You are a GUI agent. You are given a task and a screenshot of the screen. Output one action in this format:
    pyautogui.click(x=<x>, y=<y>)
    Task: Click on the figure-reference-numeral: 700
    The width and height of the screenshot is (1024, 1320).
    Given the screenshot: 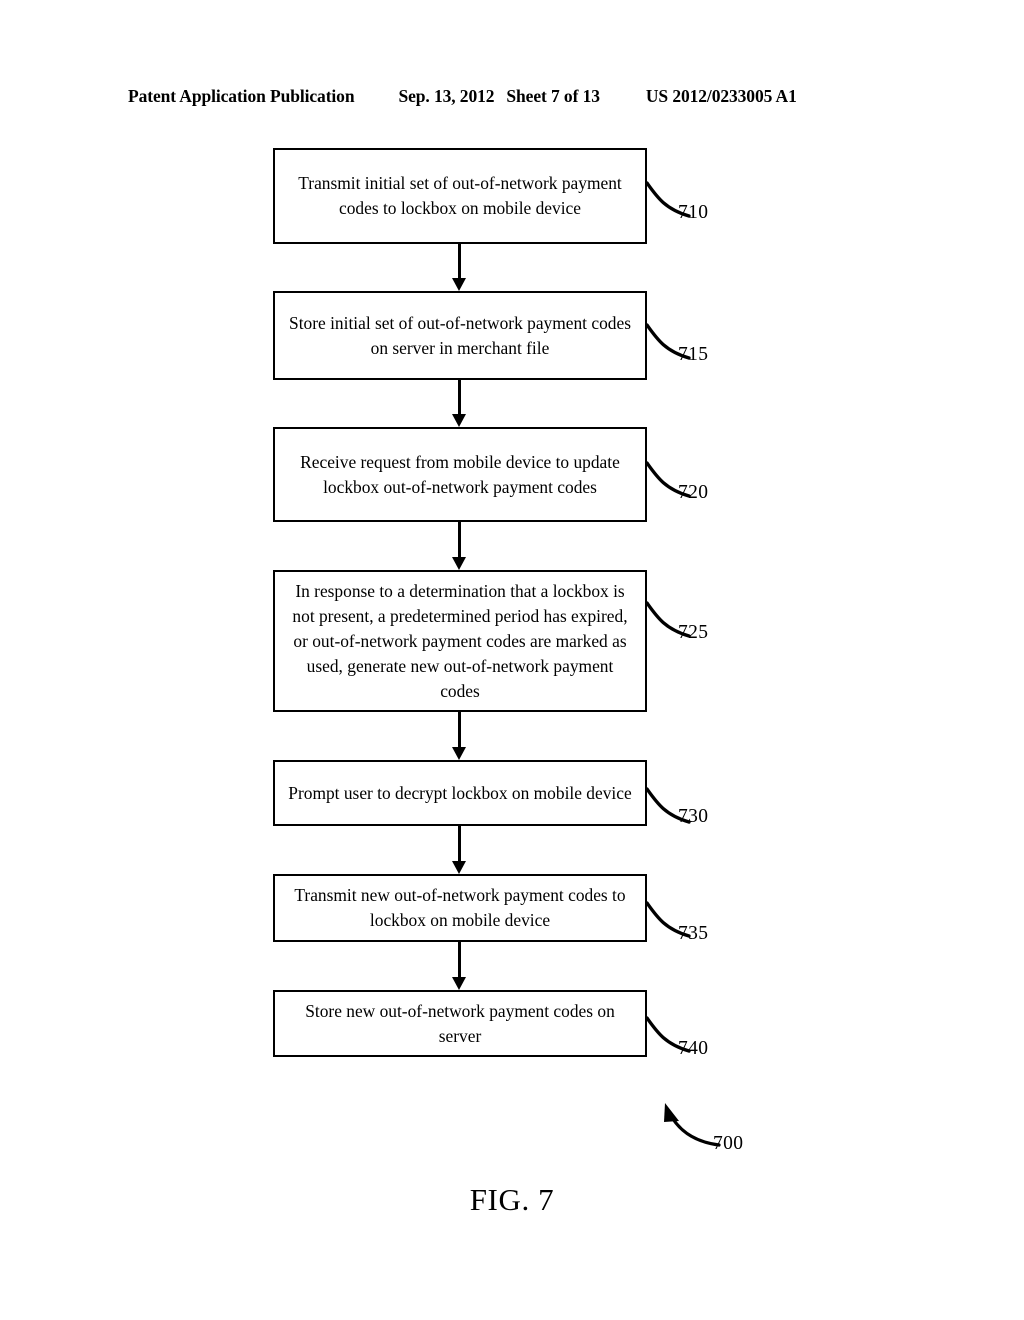 What is the action you would take?
    pyautogui.click(x=728, y=1143)
    